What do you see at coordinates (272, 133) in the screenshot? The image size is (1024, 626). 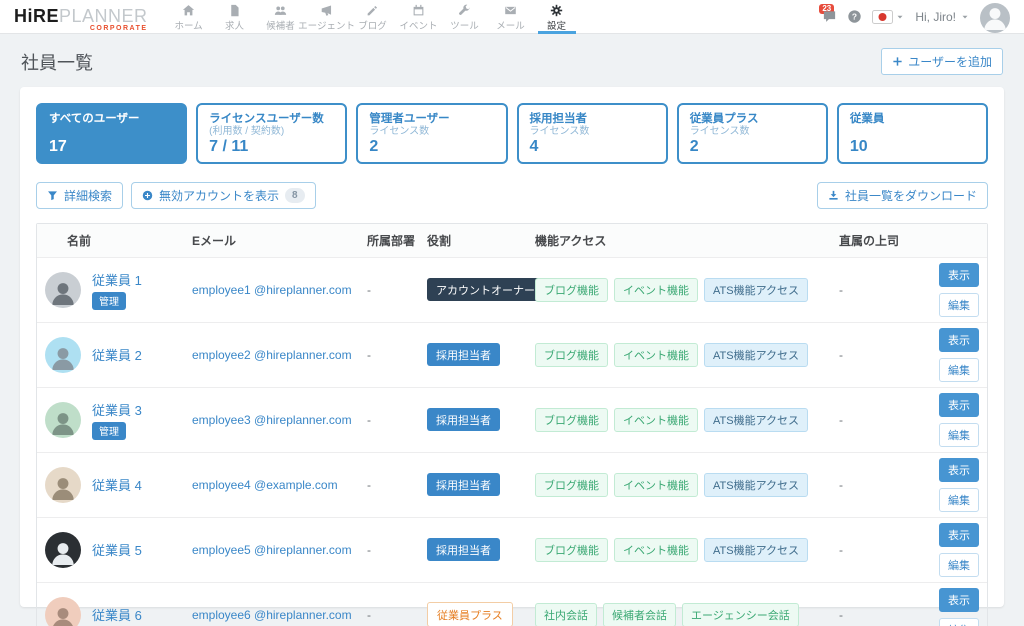 I see `stat-card-license-users: ライセンスユーザー数 (利用数 / 契約数) 7 / 11` at bounding box center [272, 133].